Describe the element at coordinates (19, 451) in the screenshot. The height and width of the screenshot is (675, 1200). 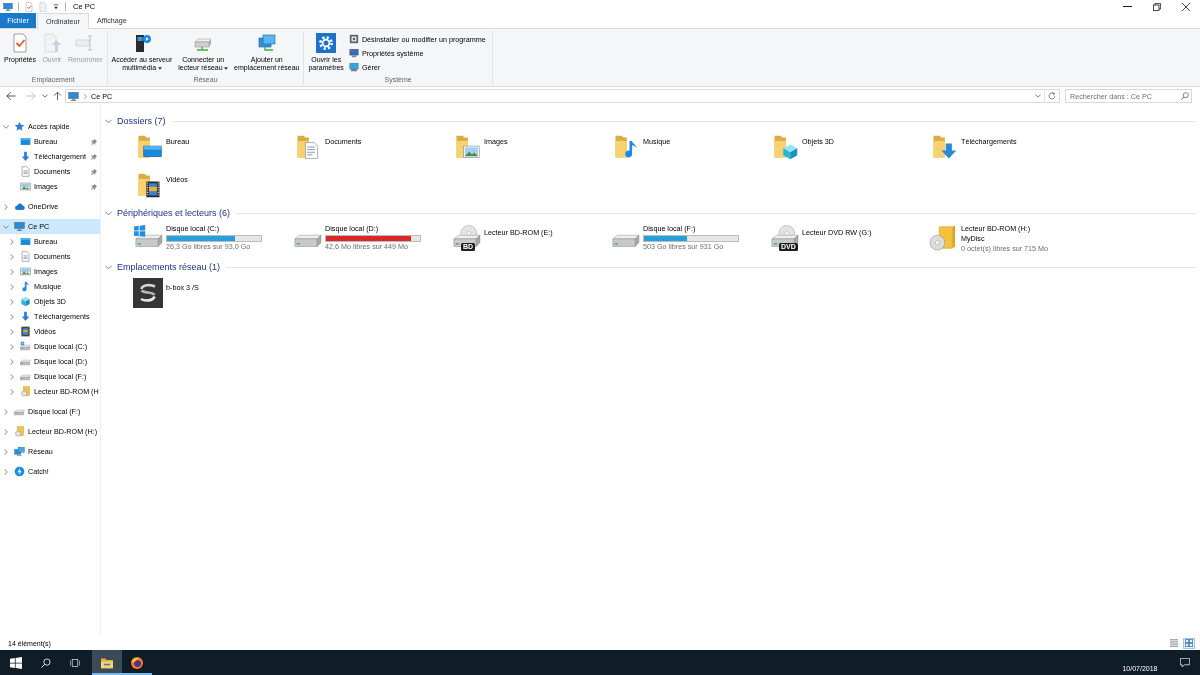
I see `network-icon` at that location.